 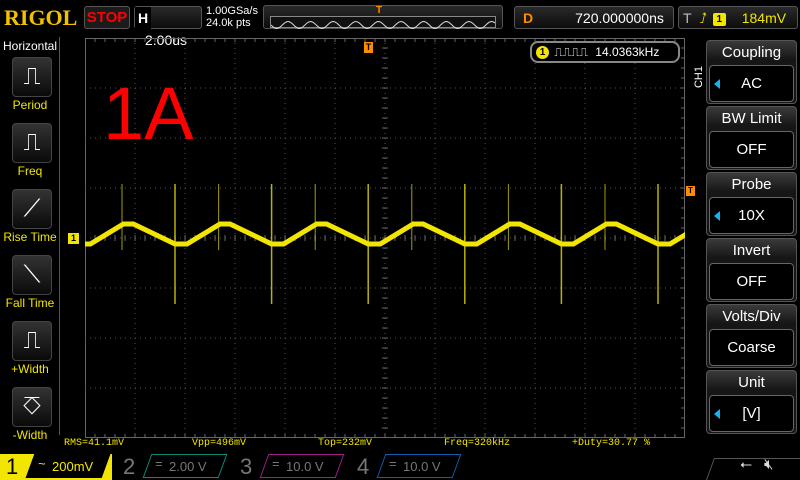 What do you see at coordinates (751, 184) in the screenshot?
I see `menu-title: Probe` at bounding box center [751, 184].